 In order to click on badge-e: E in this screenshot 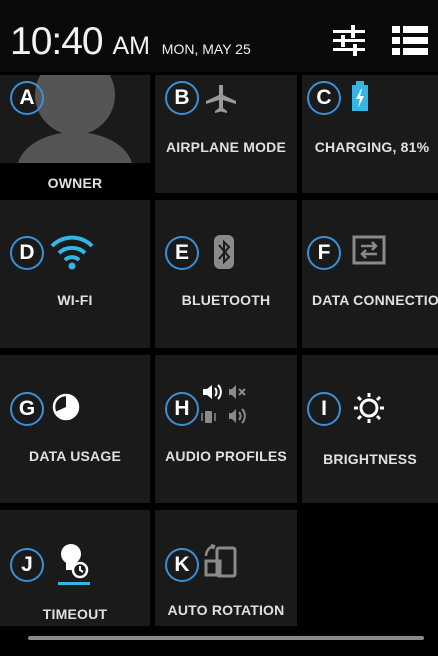, I will do `click(182, 253)`.